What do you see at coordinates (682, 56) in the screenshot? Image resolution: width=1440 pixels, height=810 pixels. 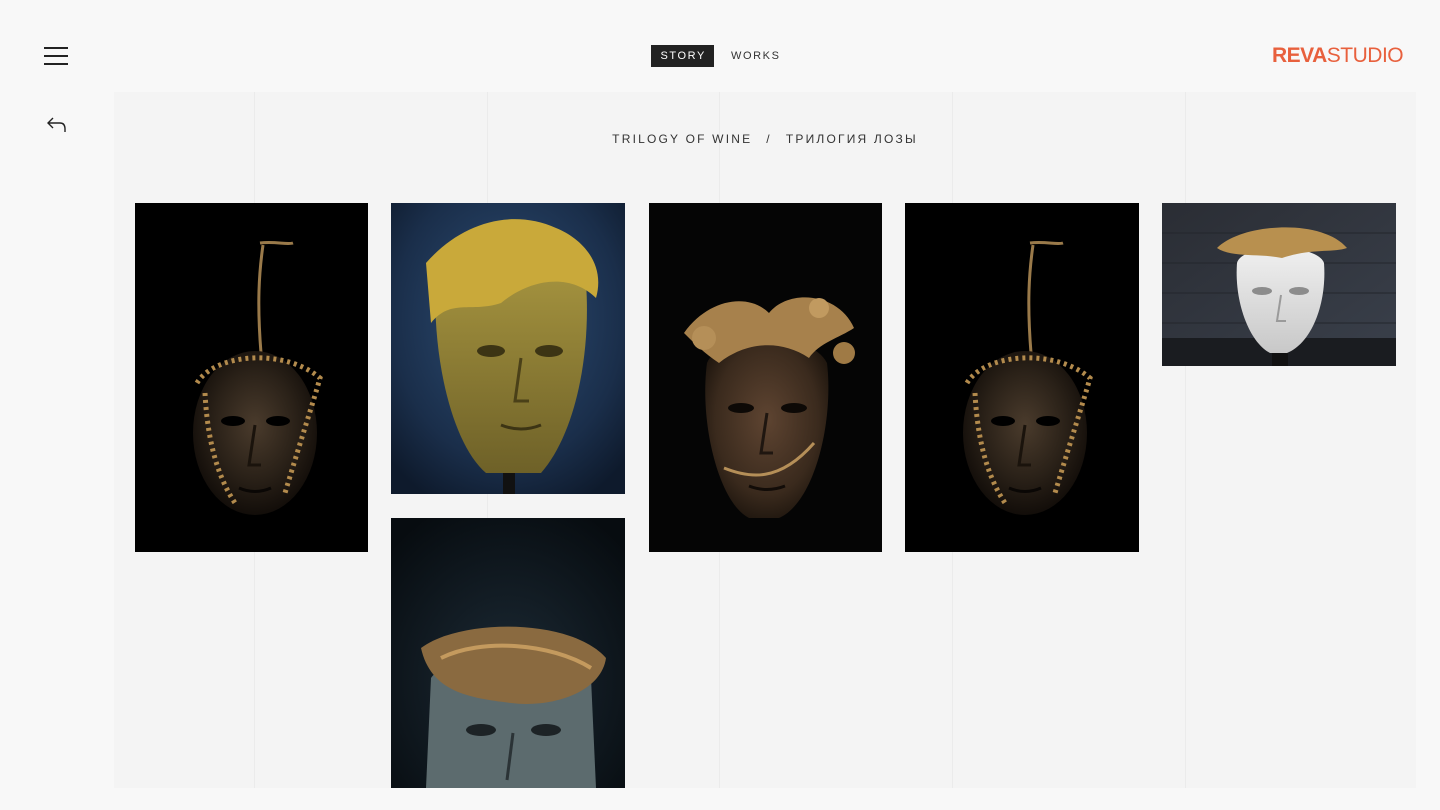 I see `tab-story: STORY` at bounding box center [682, 56].